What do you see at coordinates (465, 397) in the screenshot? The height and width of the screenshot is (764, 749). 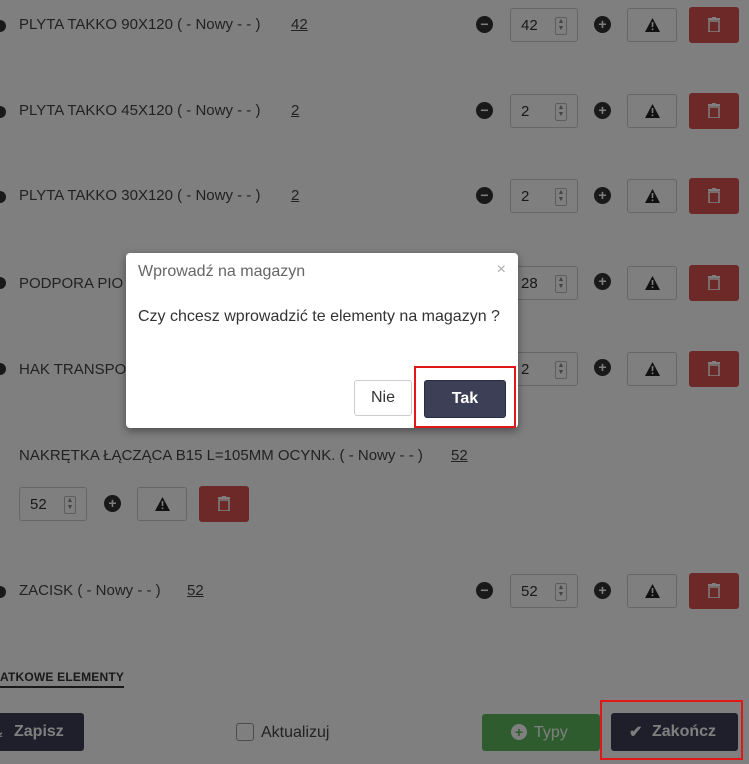 I see `yes-highlight` at bounding box center [465, 397].